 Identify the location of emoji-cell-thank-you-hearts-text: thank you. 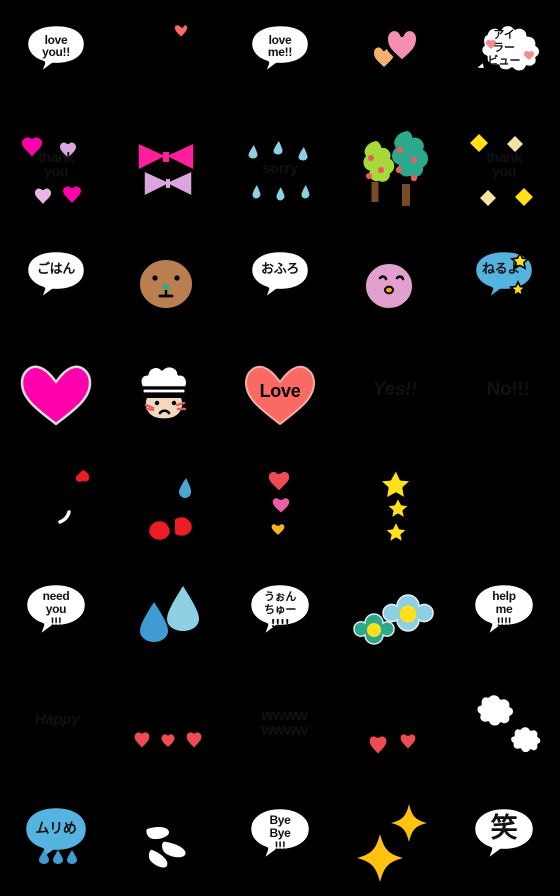
(56, 168).